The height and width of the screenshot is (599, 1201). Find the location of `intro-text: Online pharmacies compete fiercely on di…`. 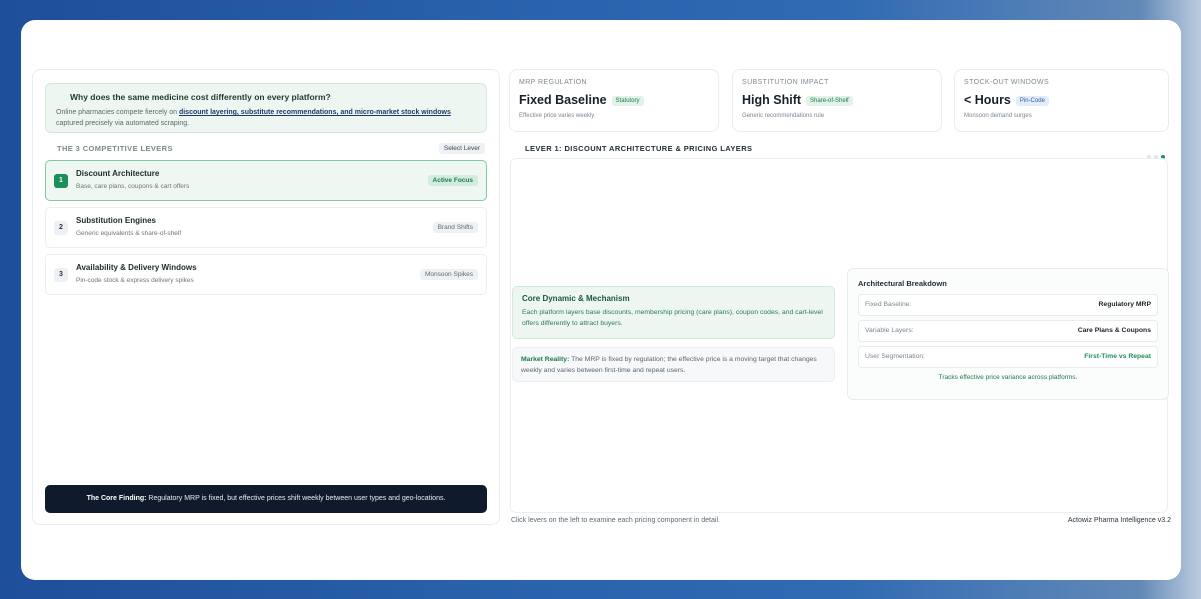

intro-text: Online pharmacies compete fiercely on di… is located at coordinates (266, 118).